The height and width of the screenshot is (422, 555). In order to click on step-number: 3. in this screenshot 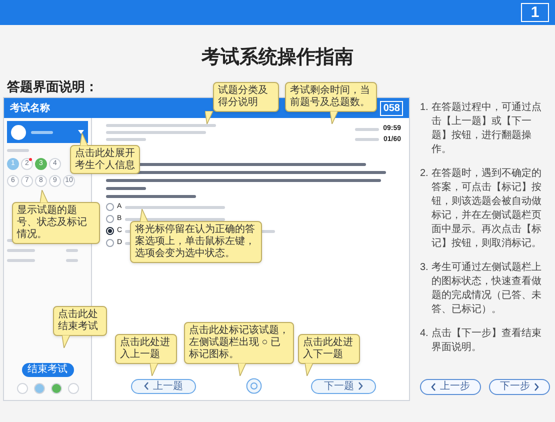, I will do `click(424, 268)`.